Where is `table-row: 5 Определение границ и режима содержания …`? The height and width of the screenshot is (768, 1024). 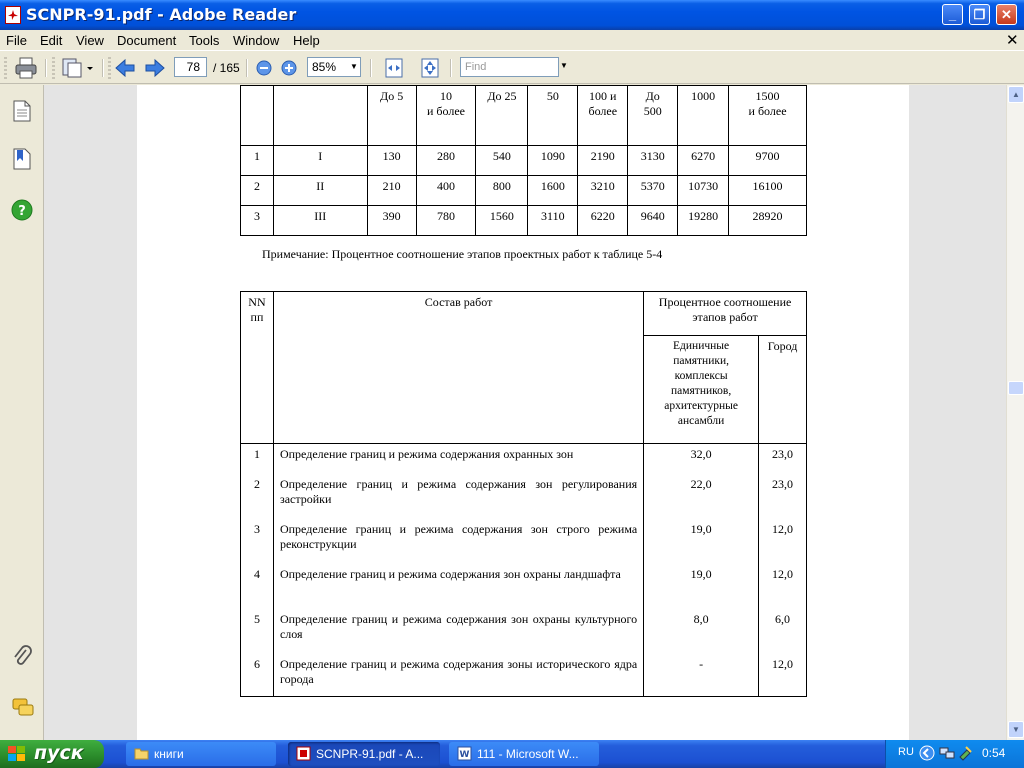 table-row: 5 Определение границ и режима содержания … is located at coordinates (523, 631).